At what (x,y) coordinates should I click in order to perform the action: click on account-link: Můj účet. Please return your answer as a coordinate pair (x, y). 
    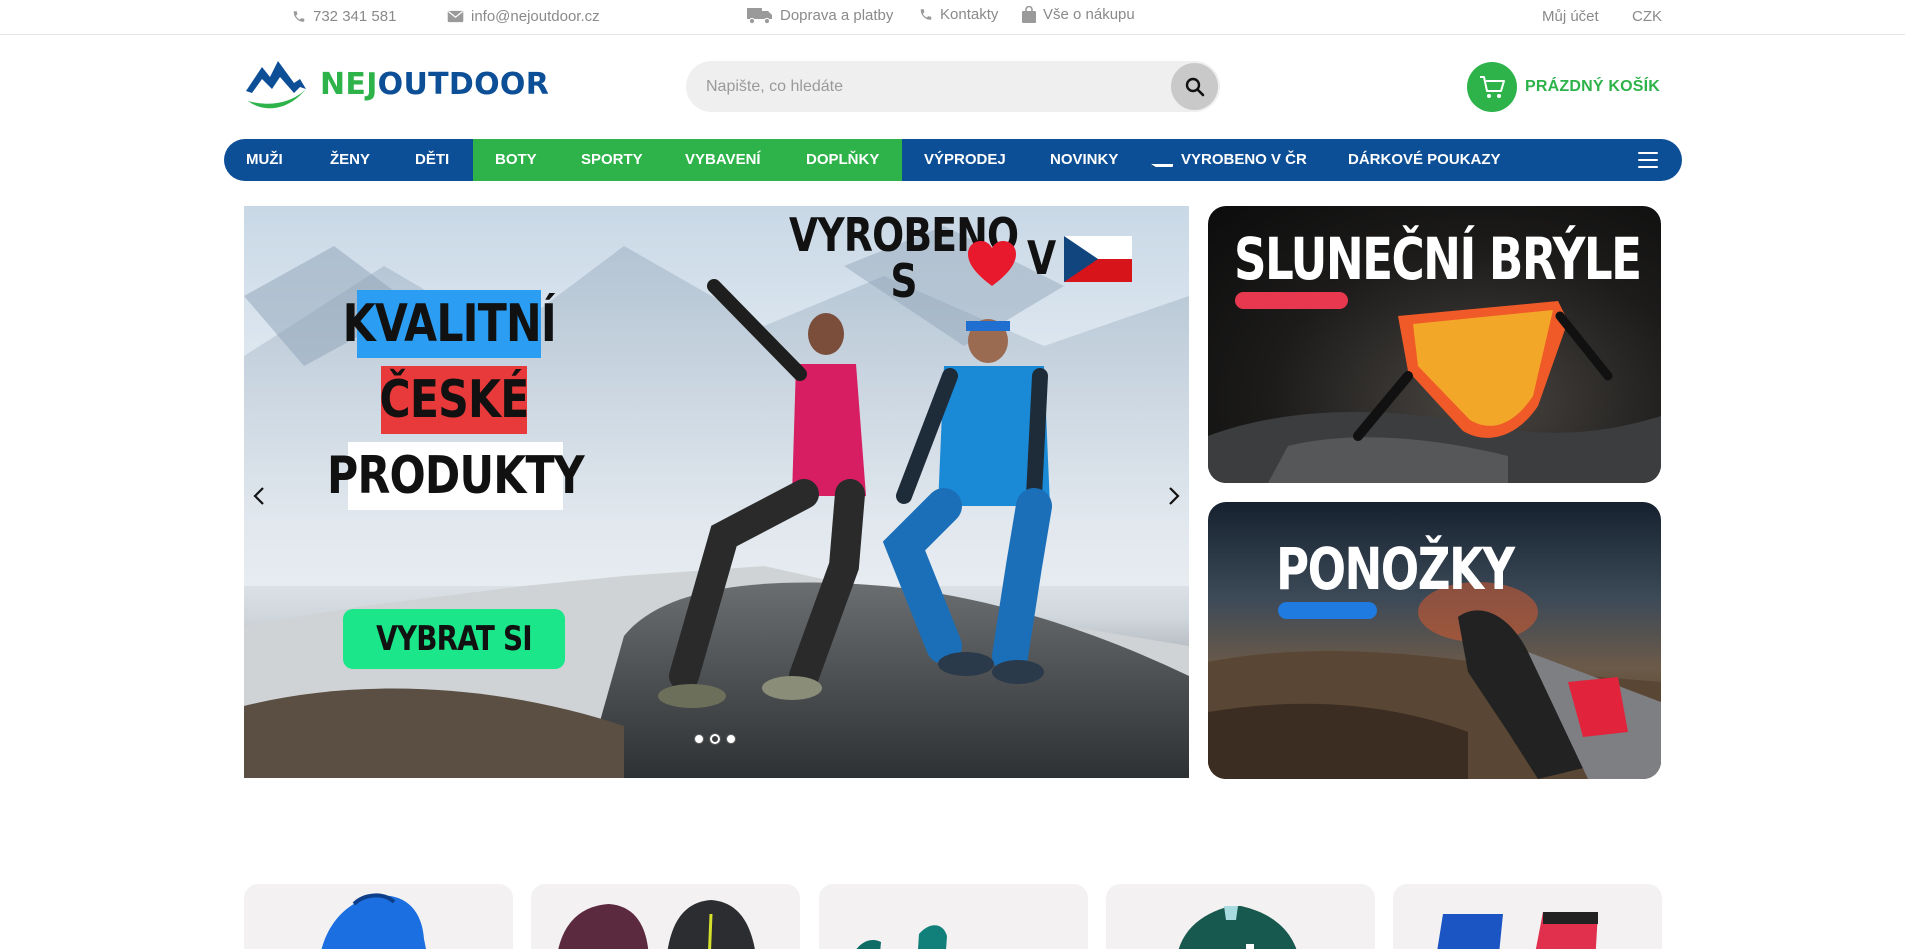
    Looking at the image, I should click on (1570, 16).